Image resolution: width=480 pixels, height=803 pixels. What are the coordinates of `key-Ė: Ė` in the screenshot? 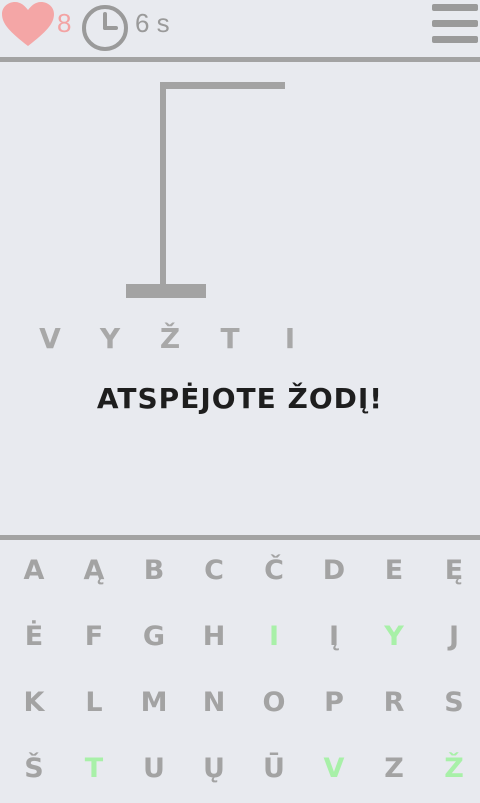 It's located at (34, 637).